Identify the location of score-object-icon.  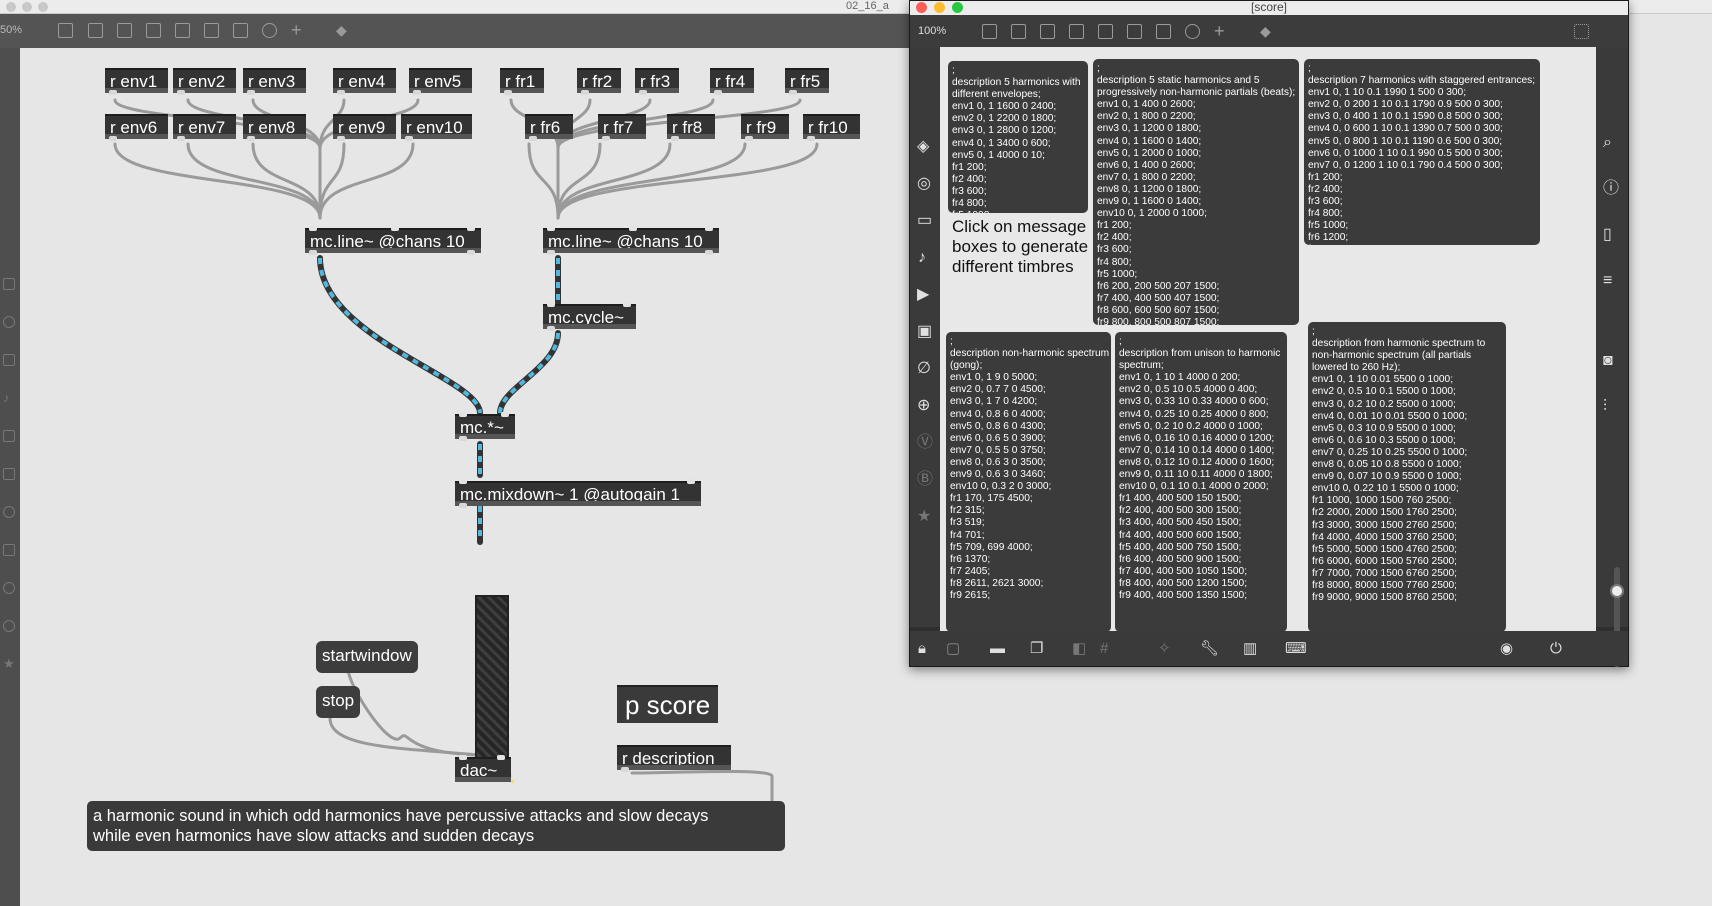
(1018, 31).